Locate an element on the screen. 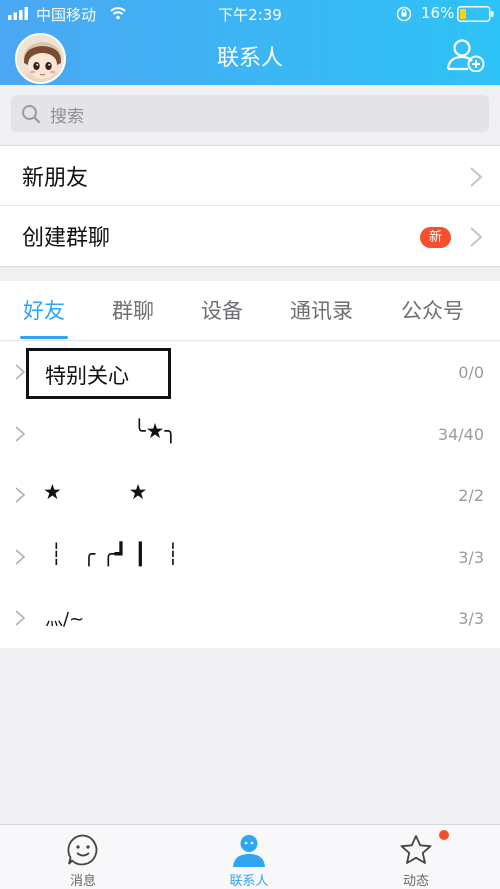 The width and height of the screenshot is (500, 889). tab-address-book: 通讯录 is located at coordinates (321, 310).